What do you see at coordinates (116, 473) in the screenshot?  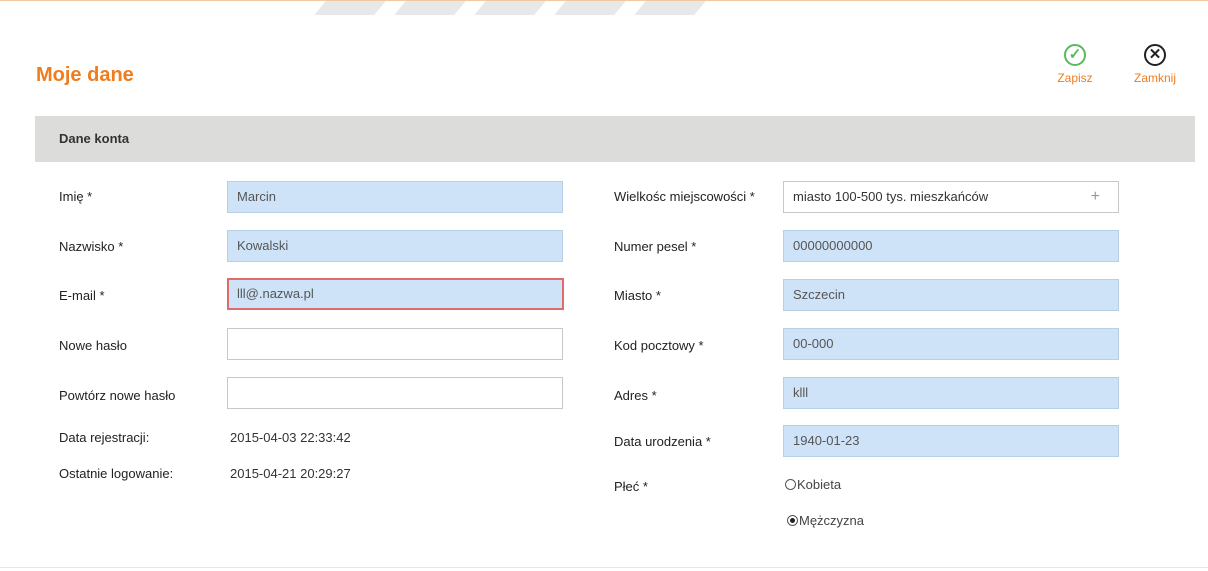 I see `last-login-label: Ostatnie logowanie:` at bounding box center [116, 473].